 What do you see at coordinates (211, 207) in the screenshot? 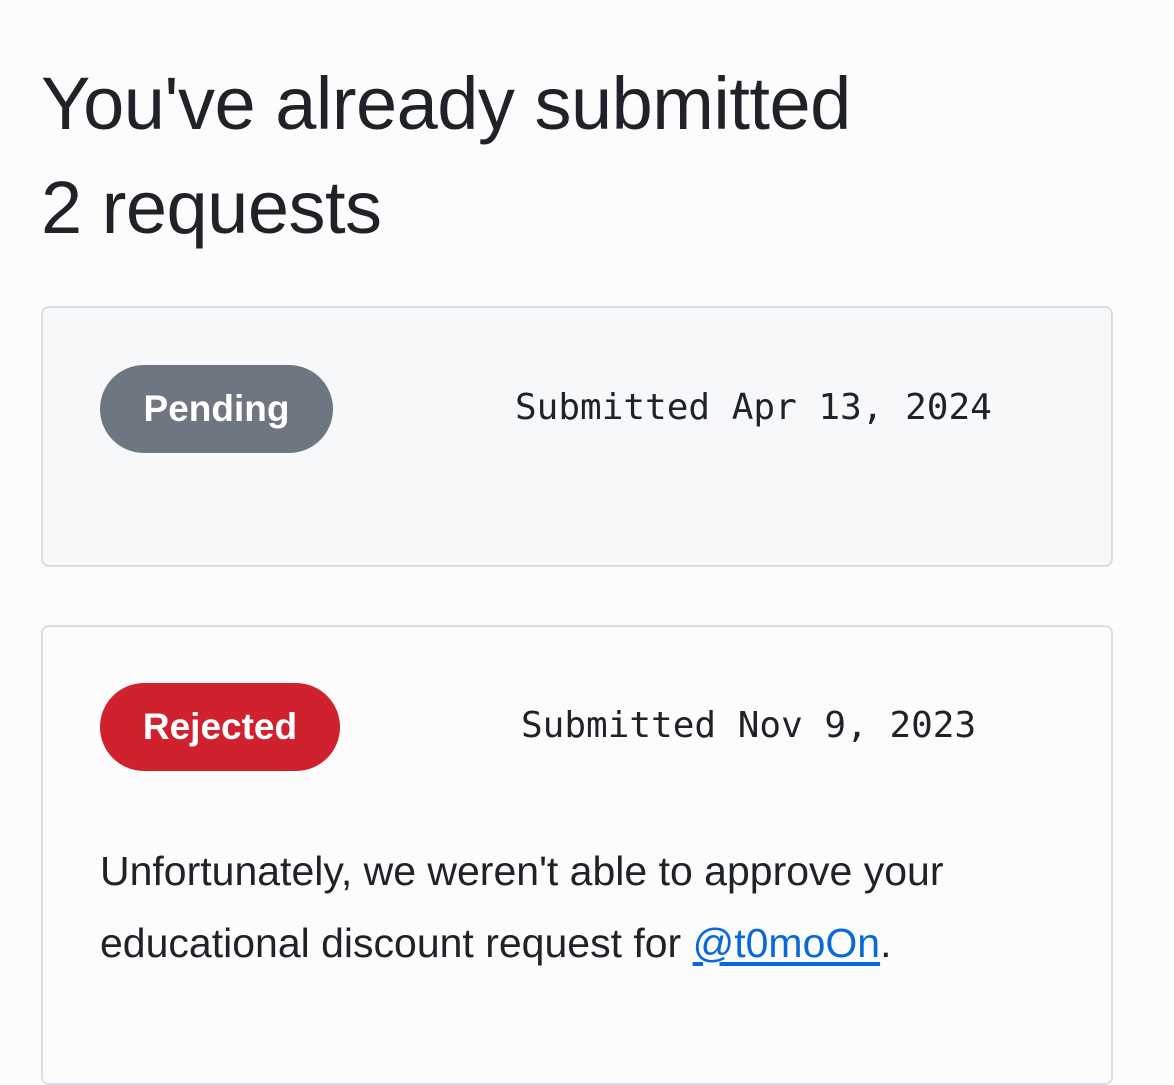
I see `page-title-line-2: 2 requests` at bounding box center [211, 207].